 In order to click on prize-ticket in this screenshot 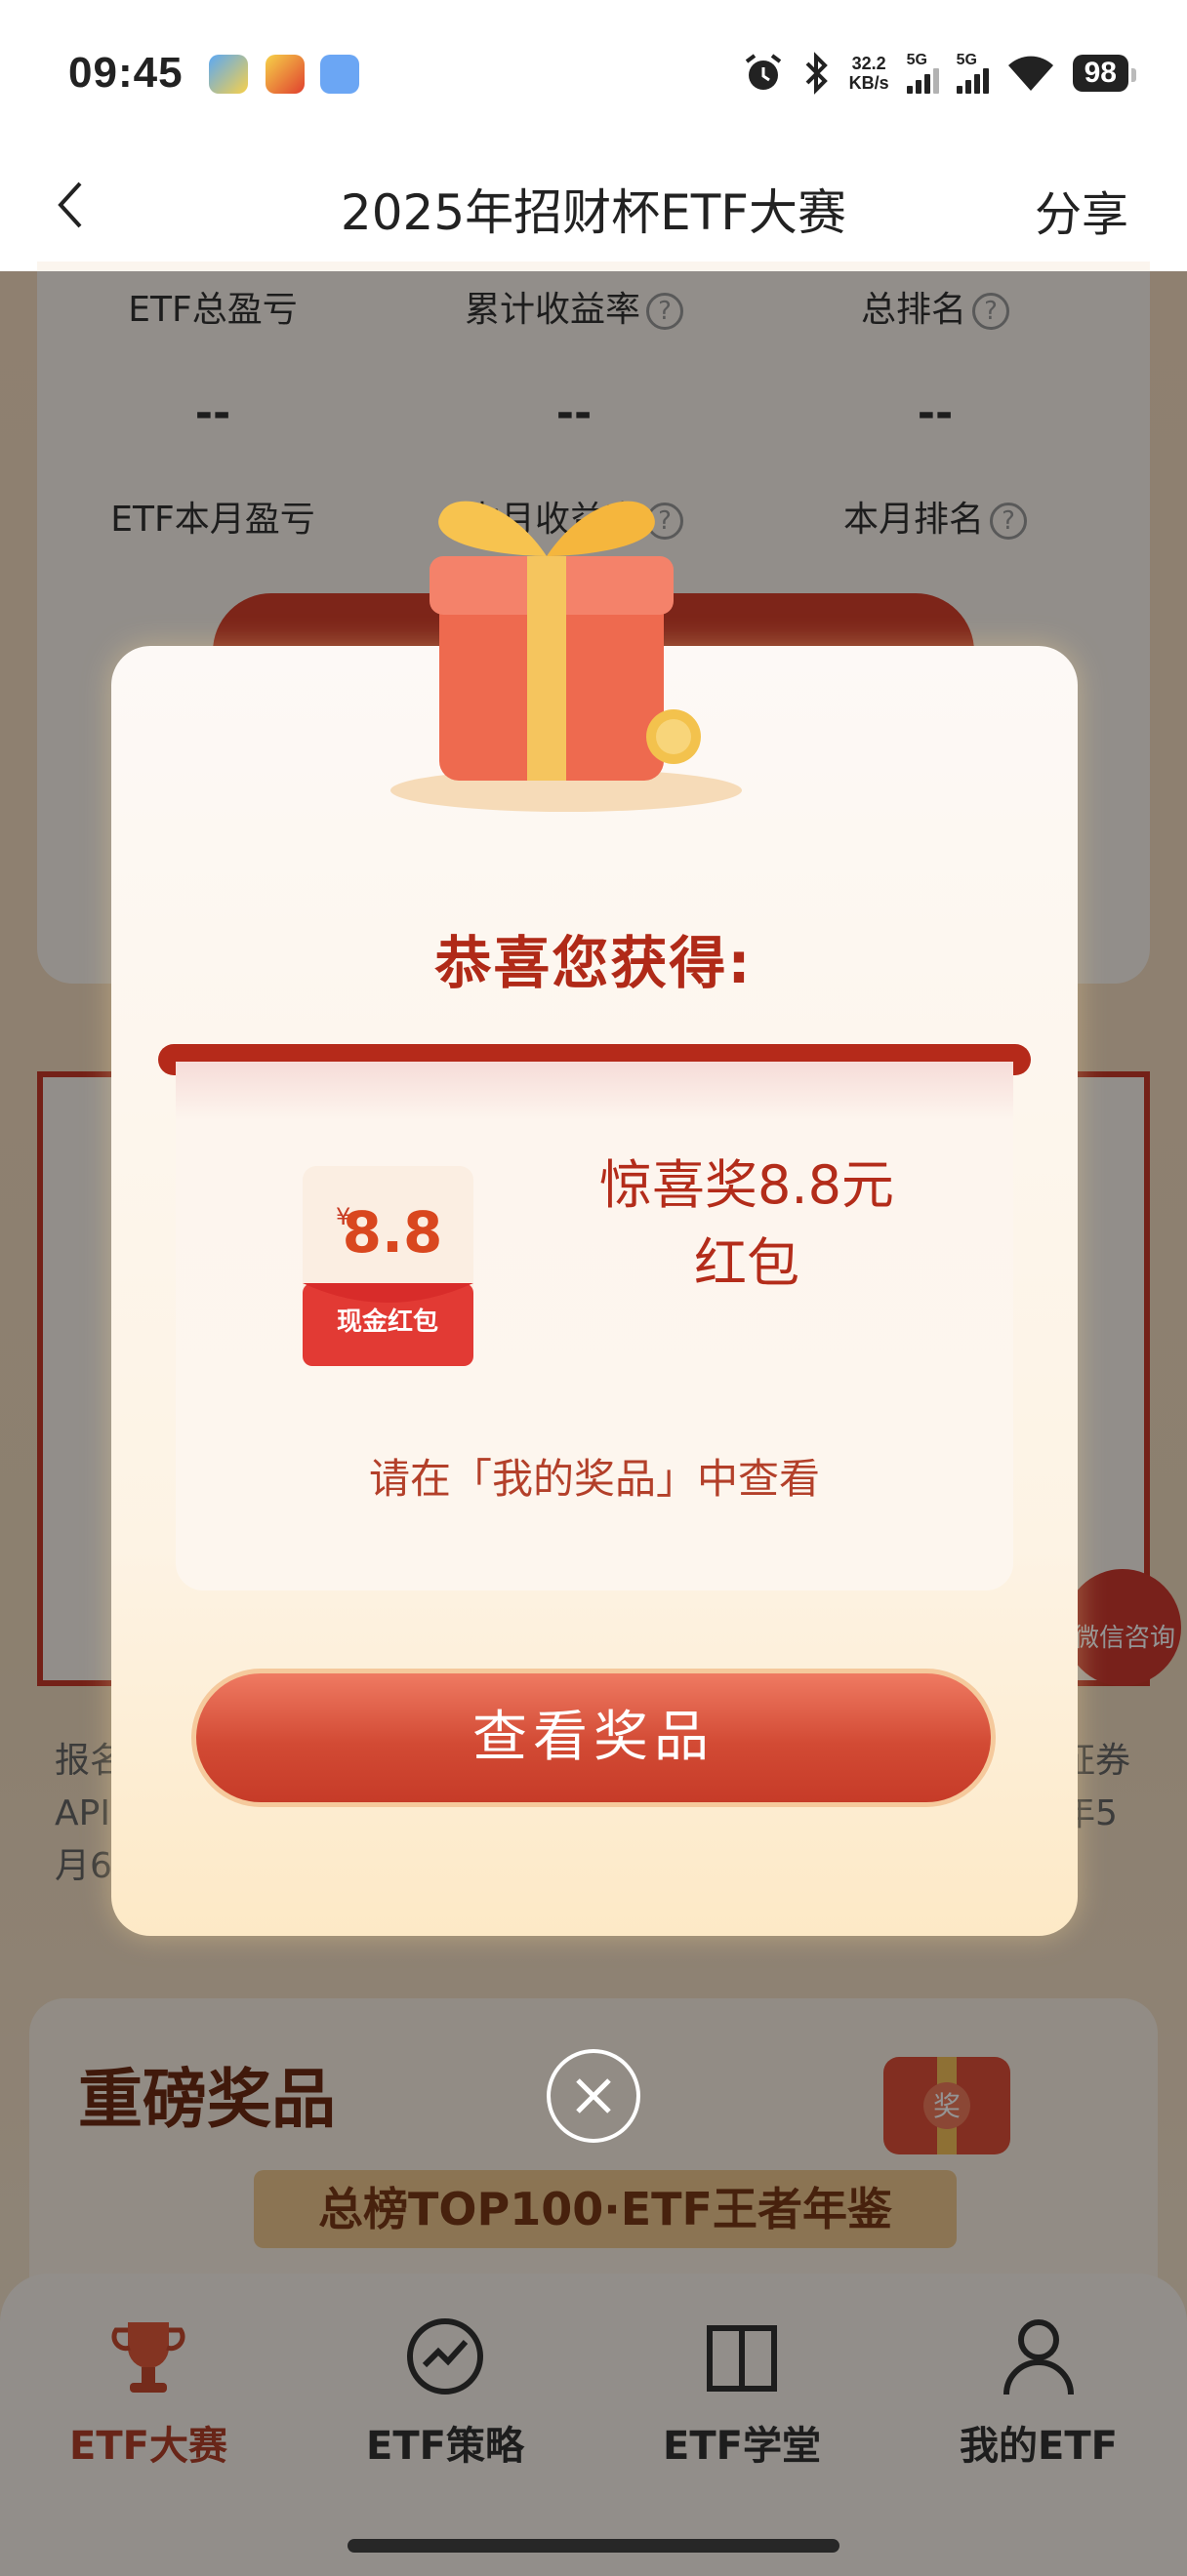, I will do `click(594, 1326)`.